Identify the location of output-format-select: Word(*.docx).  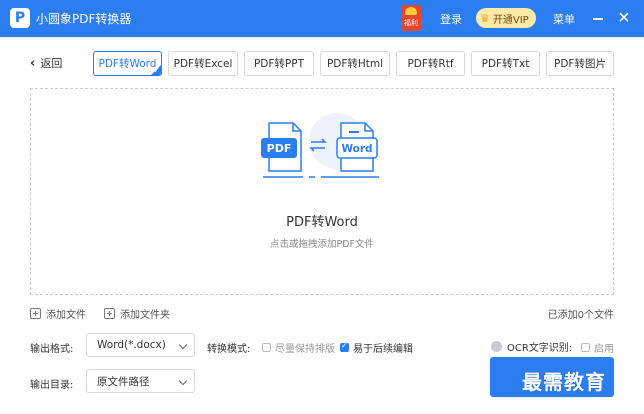
(140, 345).